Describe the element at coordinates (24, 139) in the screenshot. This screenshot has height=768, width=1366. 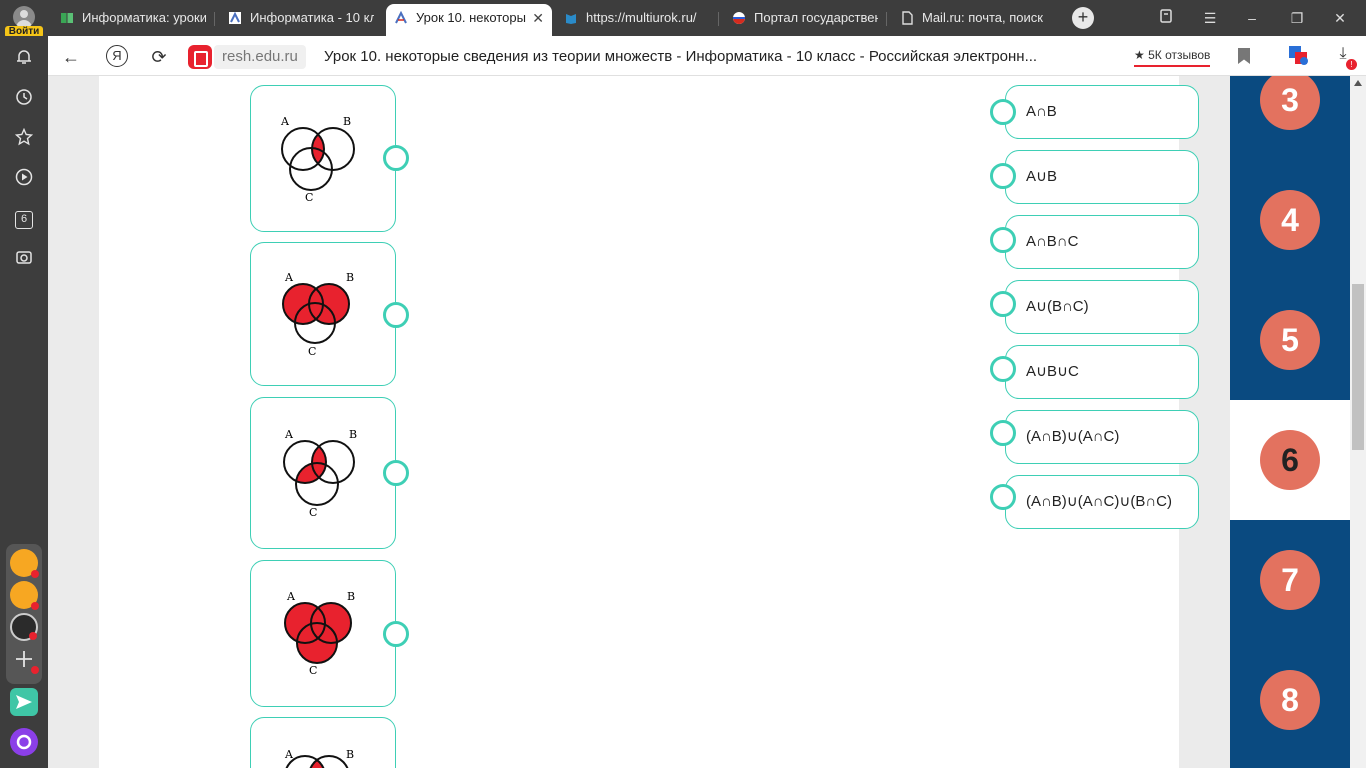
I see `star-icon` at that location.